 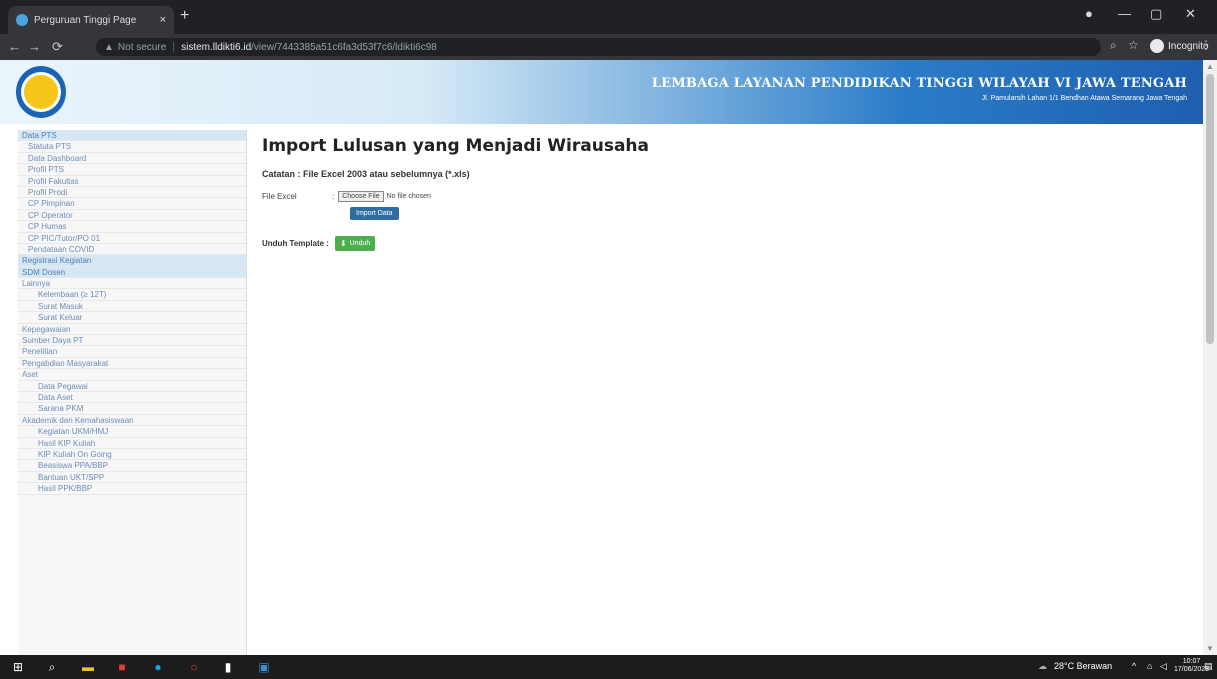 I want to click on download-button: ⬇ Unduh, so click(x=355, y=243).